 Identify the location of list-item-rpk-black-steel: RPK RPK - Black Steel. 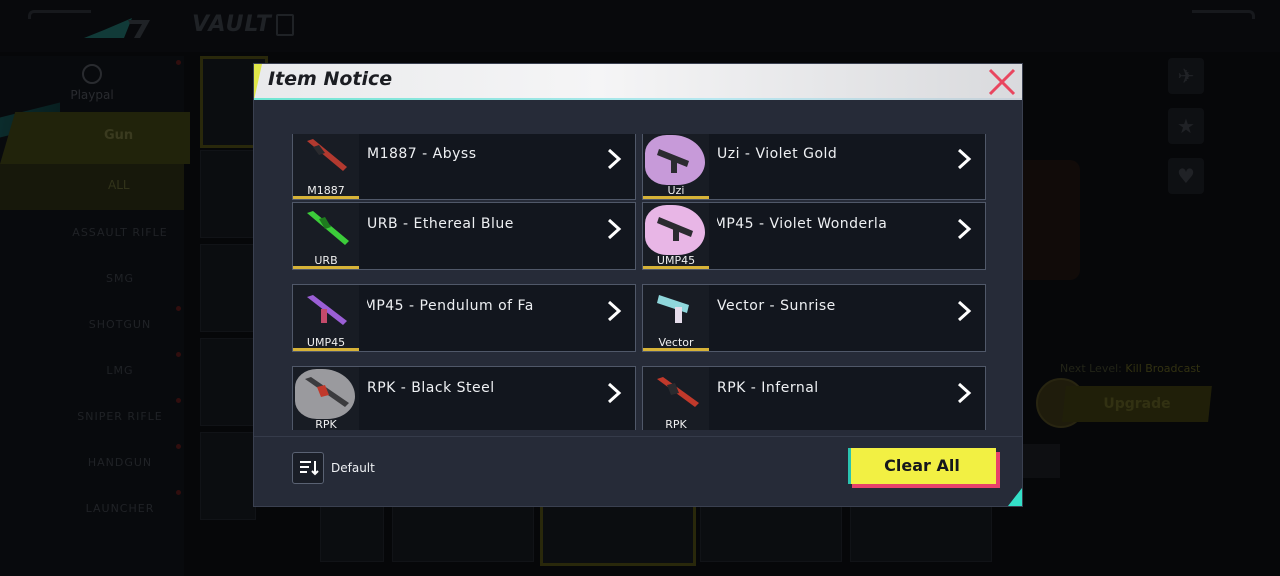
(464, 398).